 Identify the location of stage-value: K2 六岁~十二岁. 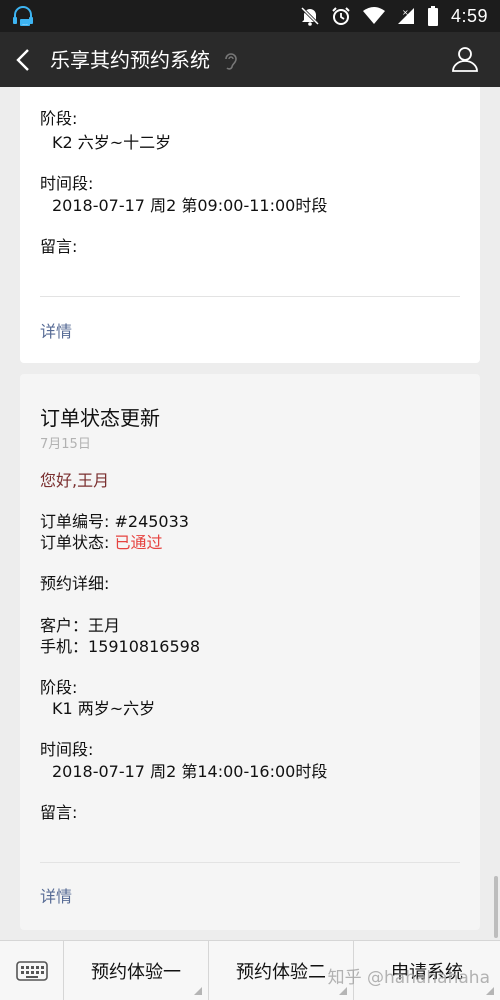
(112, 142).